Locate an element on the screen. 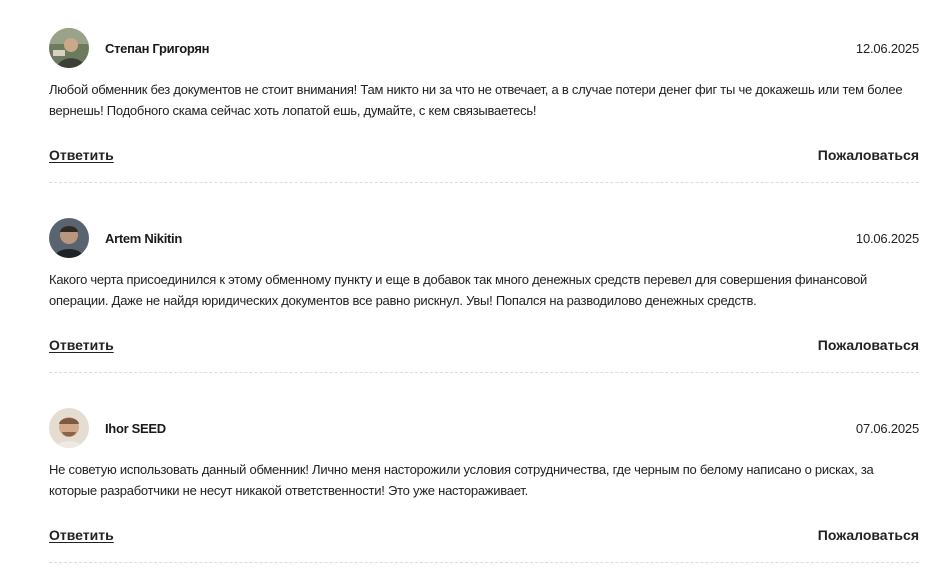 This screenshot has width=932, height=570. comment-date: 07.06.2025 is located at coordinates (887, 428).